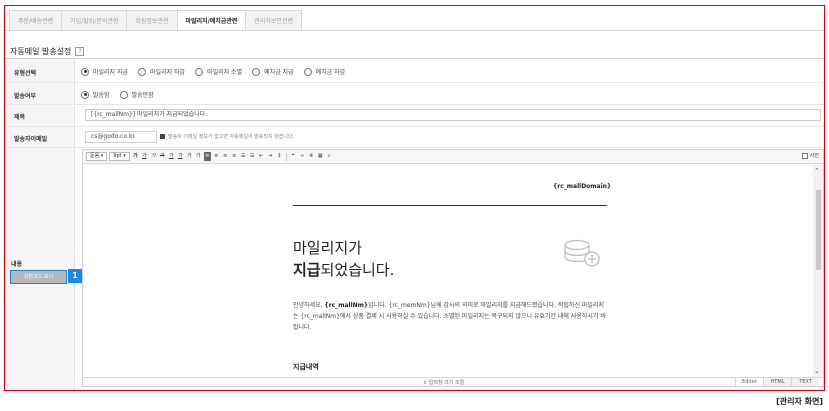 This screenshot has width=829, height=411. What do you see at coordinates (252, 156) in the screenshot?
I see `unordered-list-icon: ☰` at bounding box center [252, 156].